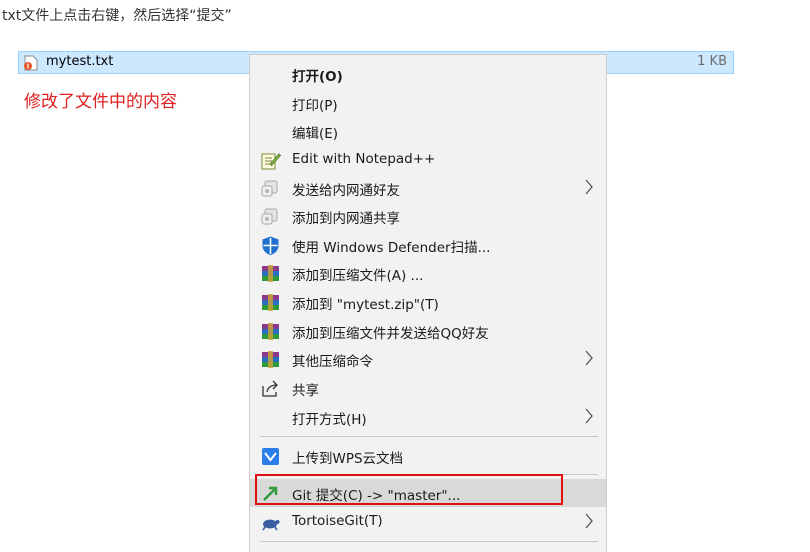  Describe the element at coordinates (271, 525) in the screenshot. I see `tortoisegit-icon` at that location.